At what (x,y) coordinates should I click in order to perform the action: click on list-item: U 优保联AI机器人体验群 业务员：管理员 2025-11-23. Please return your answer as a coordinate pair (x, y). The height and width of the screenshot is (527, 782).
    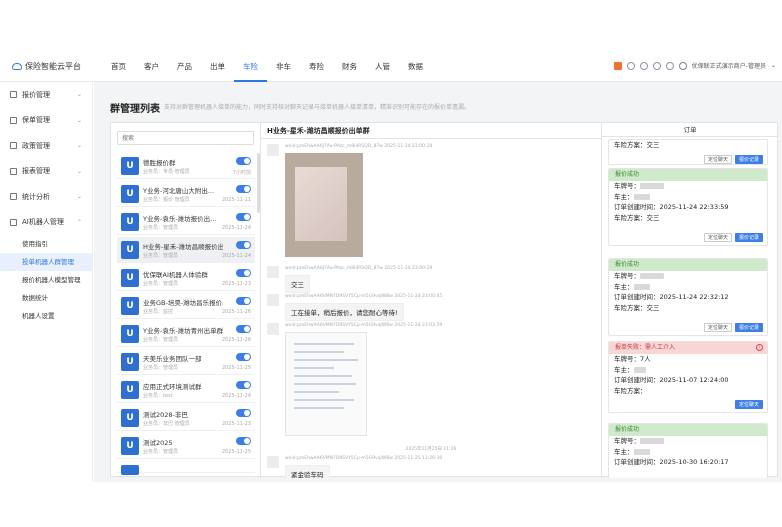
    Looking at the image, I should click on (186, 278).